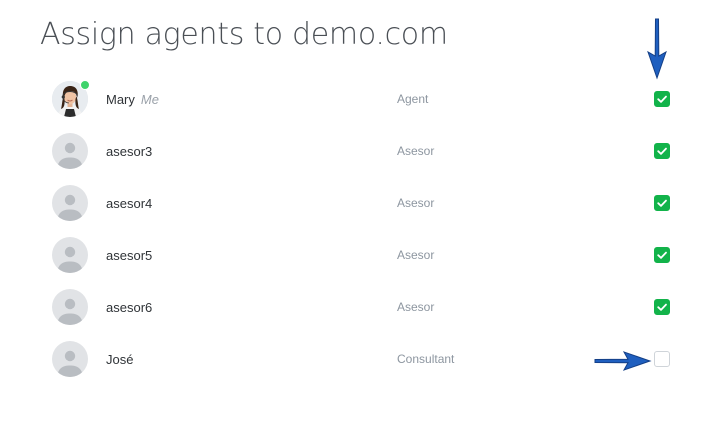 This screenshot has height=435, width=720. I want to click on agent-name: asesor4, so click(129, 203).